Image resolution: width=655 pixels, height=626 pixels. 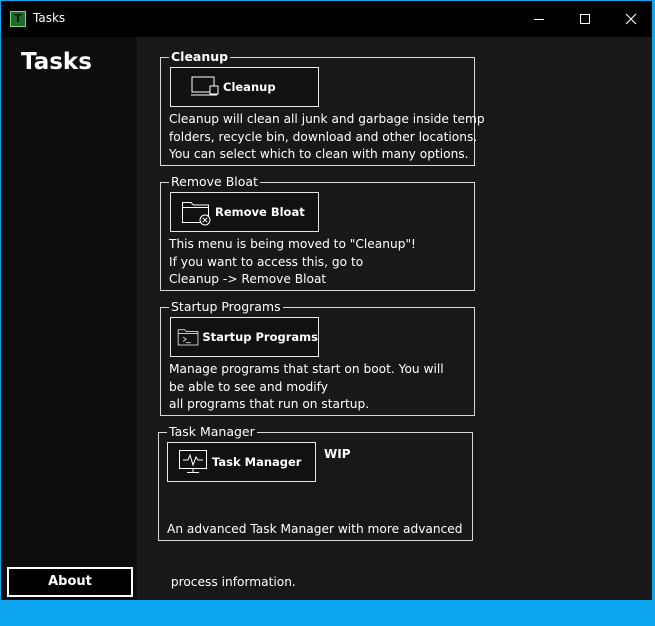 I want to click on minimize-button, so click(x=539, y=19).